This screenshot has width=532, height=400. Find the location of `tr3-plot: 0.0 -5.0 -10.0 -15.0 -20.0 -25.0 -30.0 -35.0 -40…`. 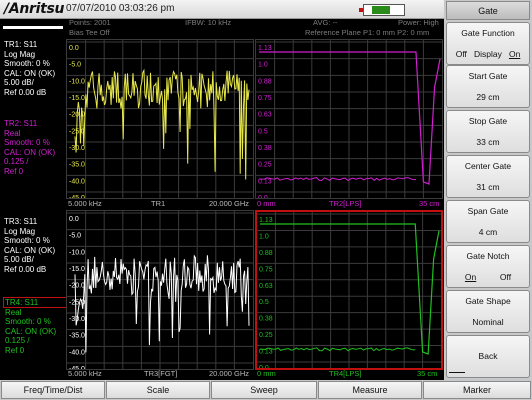

tr3-plot: 0.0 -5.0 -10.0 -15.0 -20.0 -25.0 -30.0 -35.0 -40… is located at coordinates (160, 291).